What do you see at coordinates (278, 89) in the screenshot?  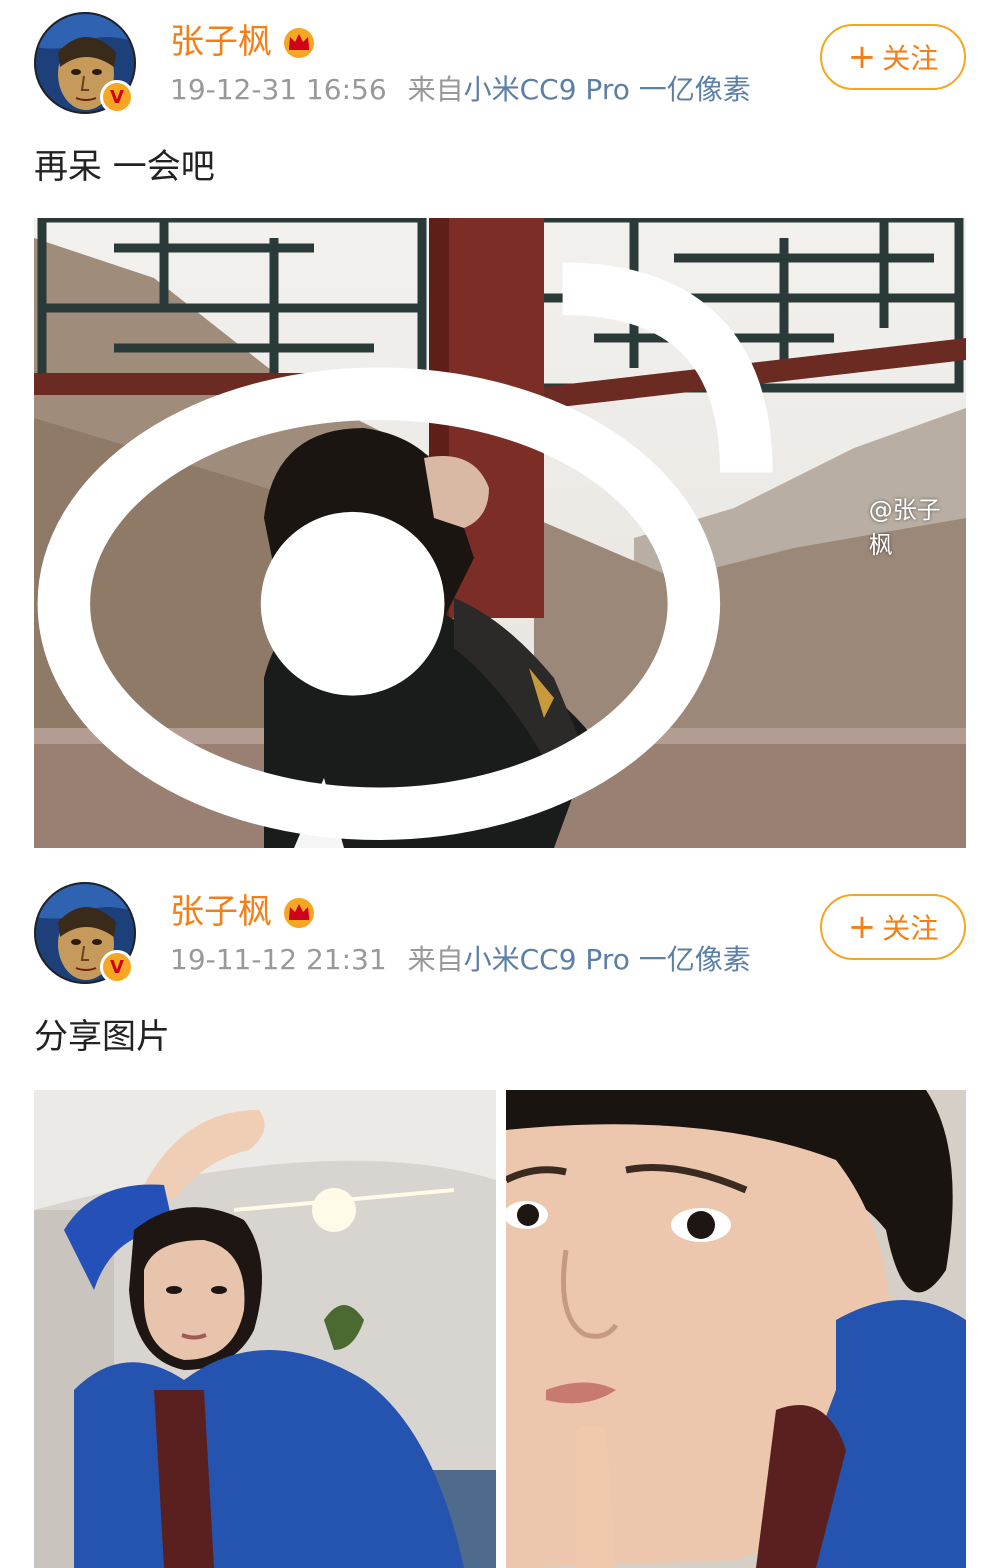 I see `timestamp: 19-12-31 16:56` at bounding box center [278, 89].